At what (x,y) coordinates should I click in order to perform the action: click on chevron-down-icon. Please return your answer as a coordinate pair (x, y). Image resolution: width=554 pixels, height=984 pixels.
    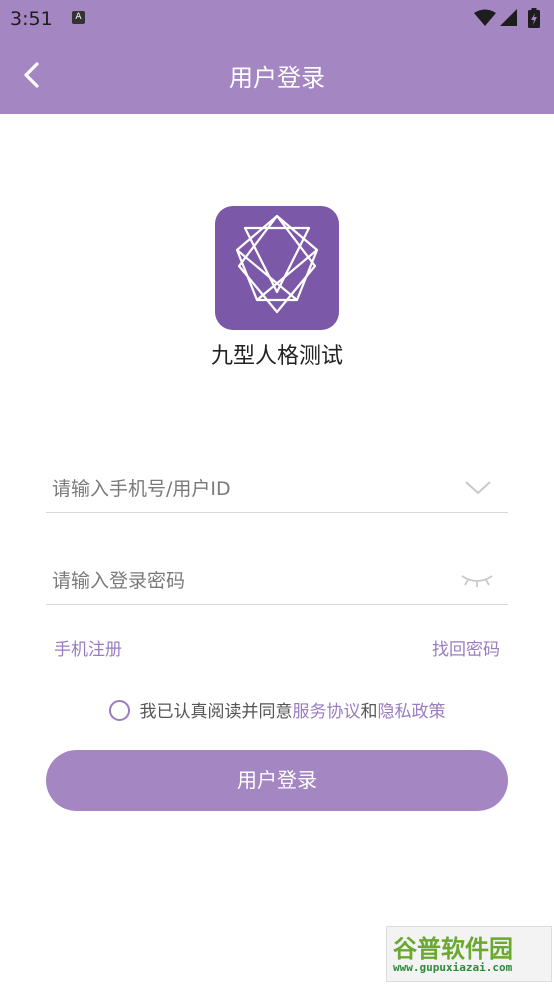
    Looking at the image, I should click on (478, 488).